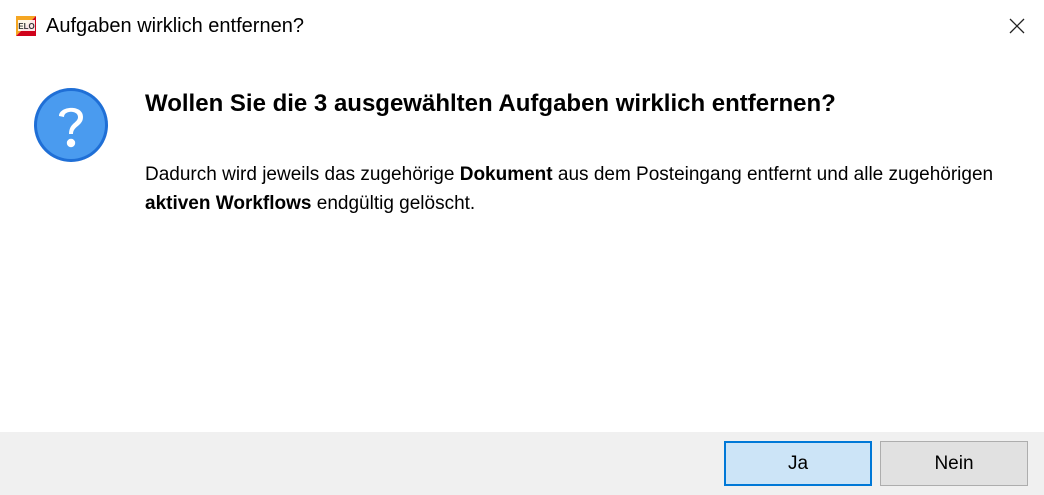 The height and width of the screenshot is (495, 1044). Describe the element at coordinates (302, 174) in the screenshot. I see `message-text-1: Dadurch wird jeweils das zugehörige` at that location.